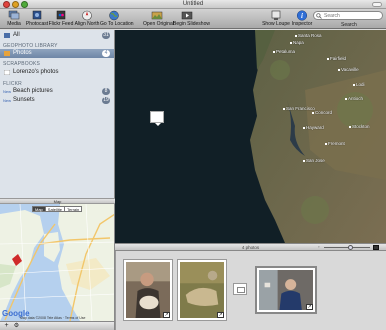 The width and height of the screenshot is (386, 330). I want to click on scrapbook-icon, so click(7, 72).